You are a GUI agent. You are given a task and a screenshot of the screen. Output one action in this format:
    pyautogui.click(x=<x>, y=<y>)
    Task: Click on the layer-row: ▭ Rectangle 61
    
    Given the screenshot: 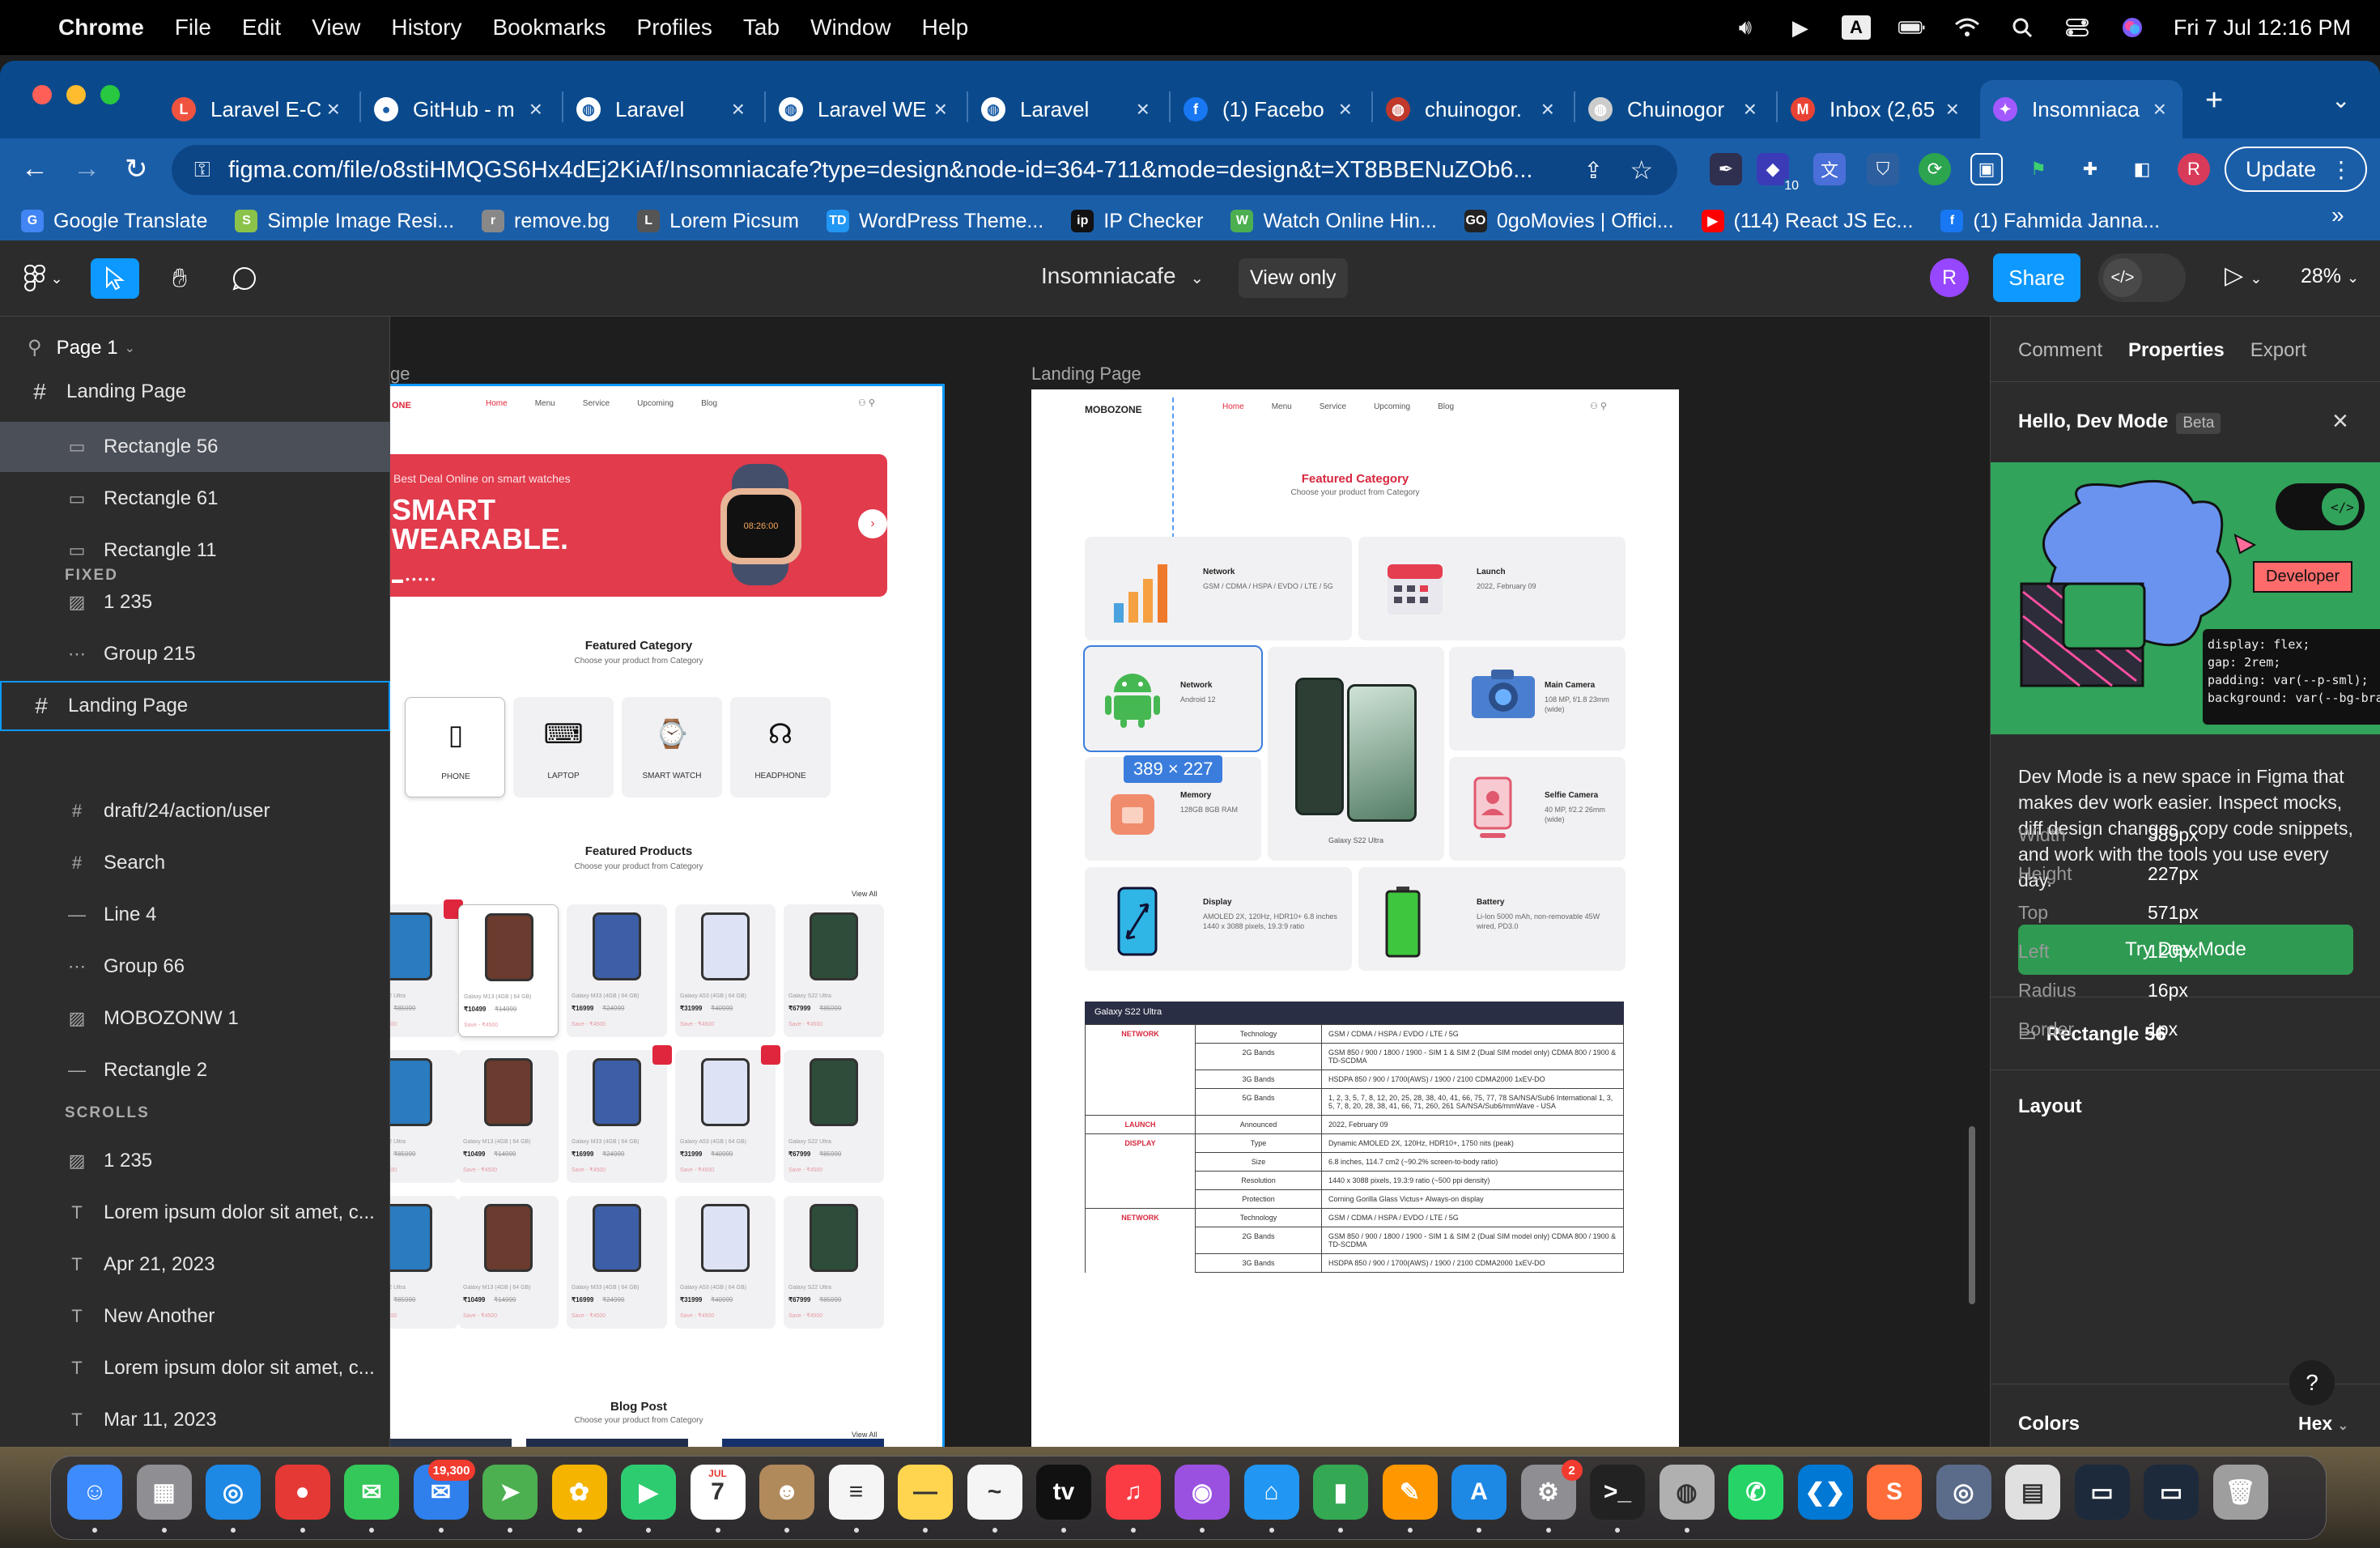 What is the action you would take?
    pyautogui.click(x=195, y=499)
    